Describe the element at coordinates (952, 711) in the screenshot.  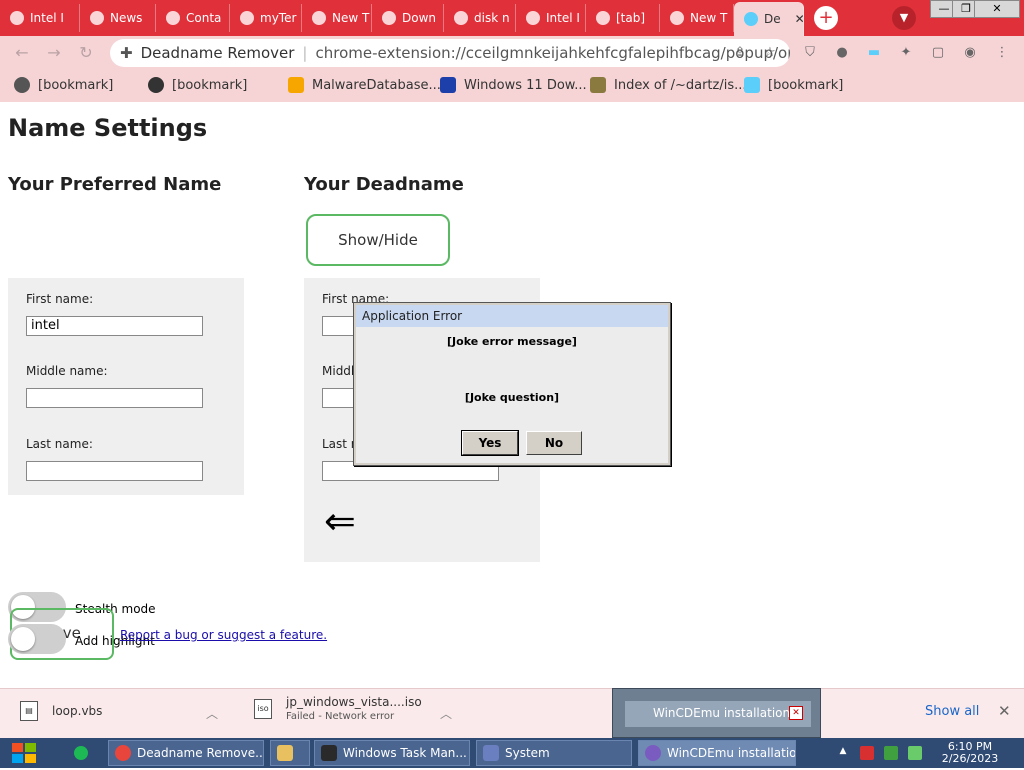
I see `show-all-downloads-link: Show all` at that location.